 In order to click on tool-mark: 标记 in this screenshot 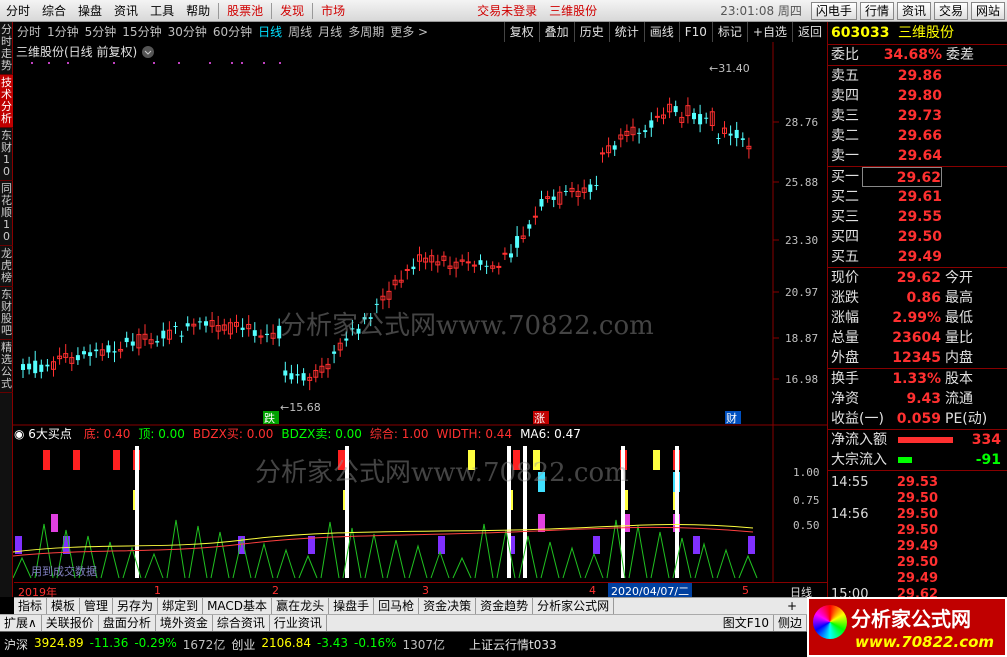, I will do `click(729, 32)`.